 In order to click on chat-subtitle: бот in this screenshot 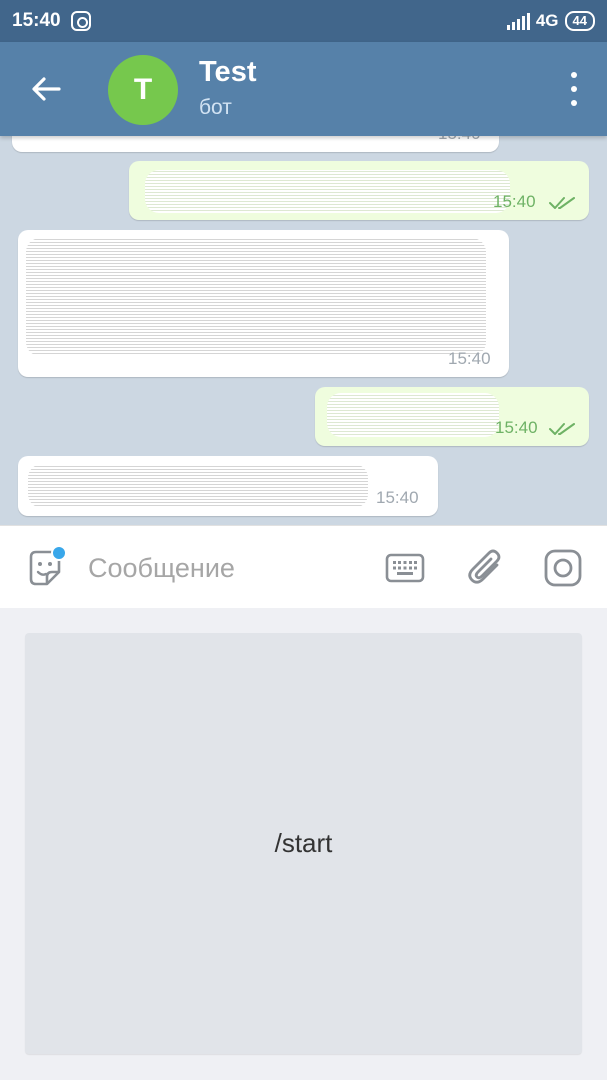, I will do `click(215, 107)`.